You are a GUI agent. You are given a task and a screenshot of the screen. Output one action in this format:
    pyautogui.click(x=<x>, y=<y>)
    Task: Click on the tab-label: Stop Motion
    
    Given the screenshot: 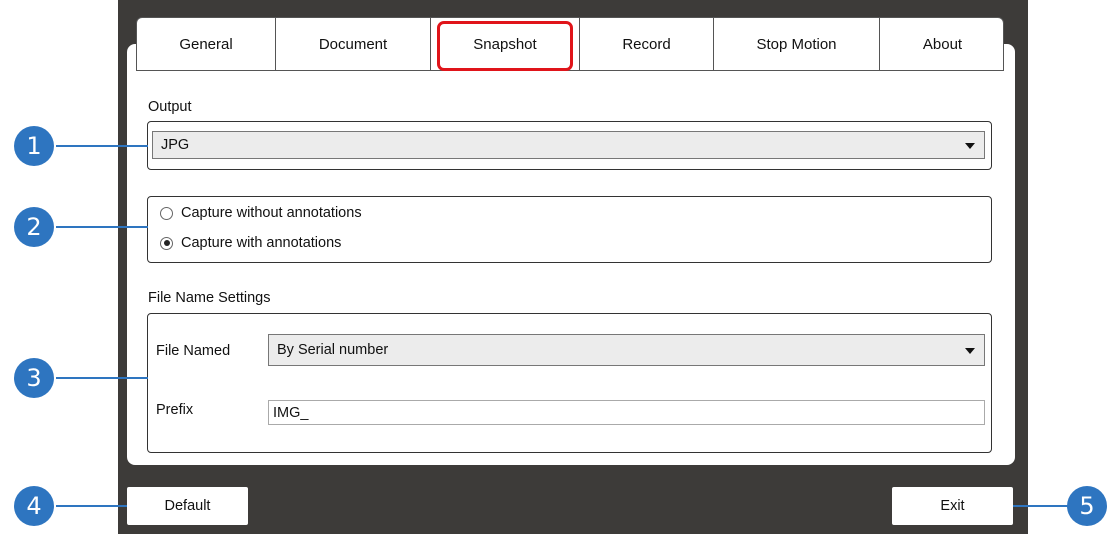 What is the action you would take?
    pyautogui.click(x=796, y=44)
    